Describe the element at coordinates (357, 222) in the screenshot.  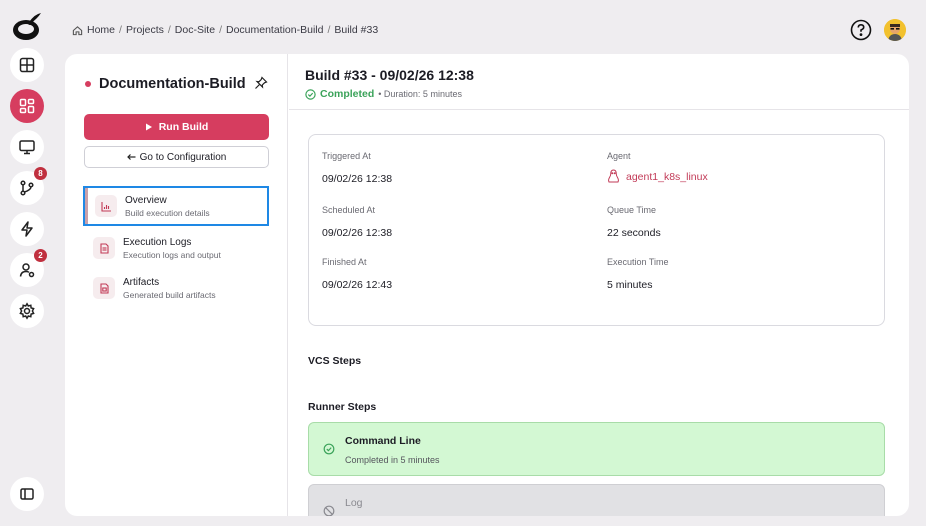
I see `scheduled-at-field: Scheduled At 09/02/26 12:38` at that location.